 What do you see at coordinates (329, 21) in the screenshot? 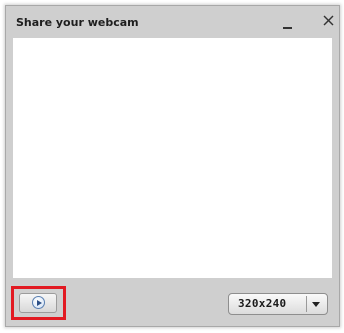
I see `close-icon` at bounding box center [329, 21].